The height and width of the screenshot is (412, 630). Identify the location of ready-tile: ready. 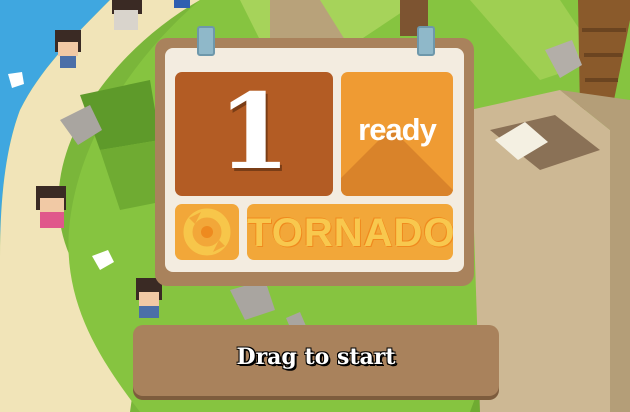
(397, 134).